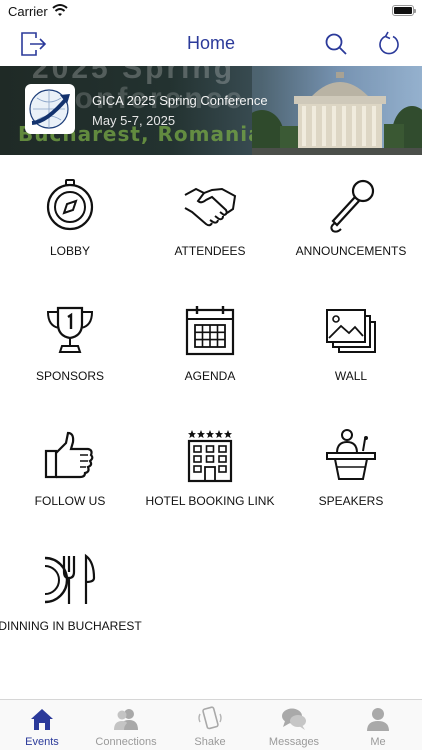  I want to click on tab-messages: Messages, so click(294, 725).